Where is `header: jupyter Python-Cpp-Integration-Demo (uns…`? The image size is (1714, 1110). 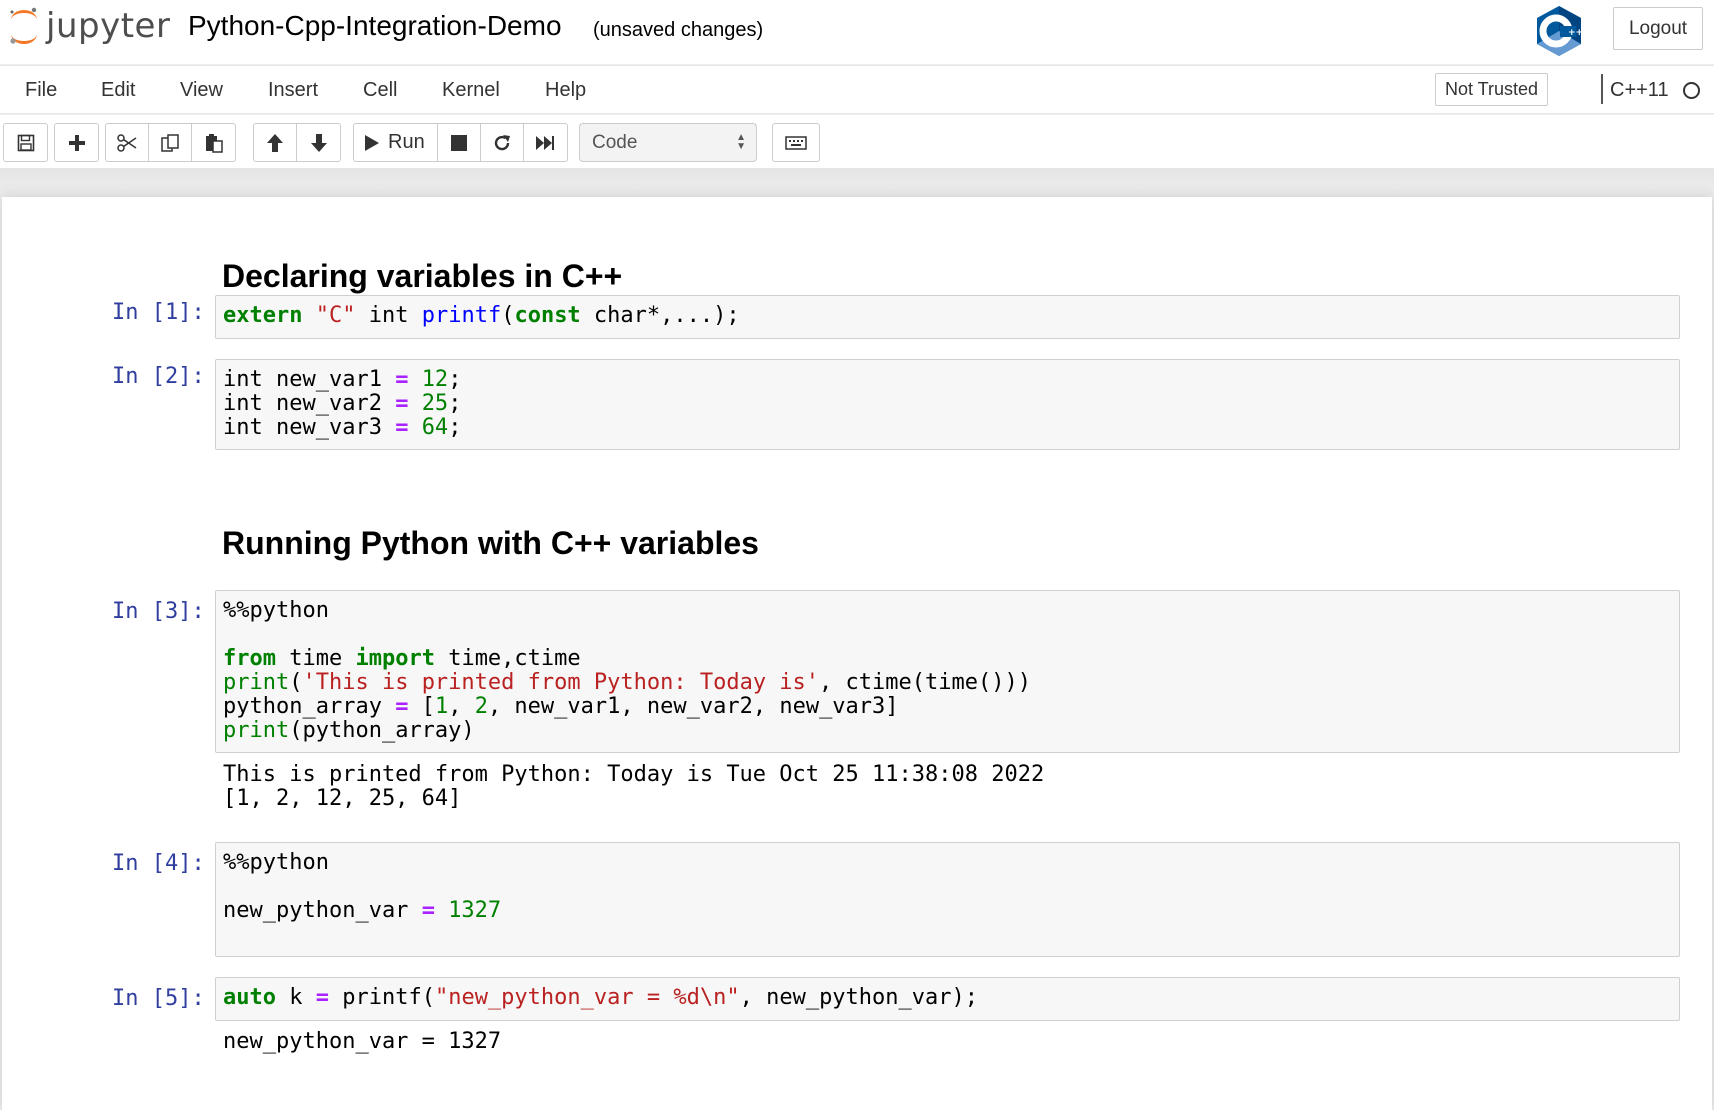
header: jupyter Python-Cpp-Integration-Demo (uns… is located at coordinates (857, 32).